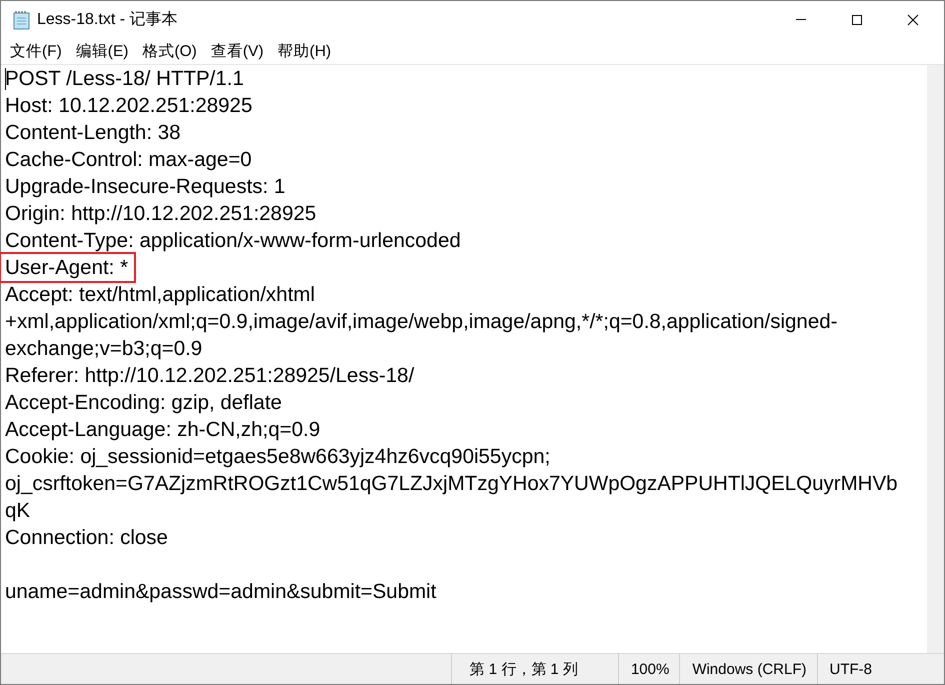 This screenshot has height=685, width=945. I want to click on line-ending: Windows (CRLF), so click(747, 669).